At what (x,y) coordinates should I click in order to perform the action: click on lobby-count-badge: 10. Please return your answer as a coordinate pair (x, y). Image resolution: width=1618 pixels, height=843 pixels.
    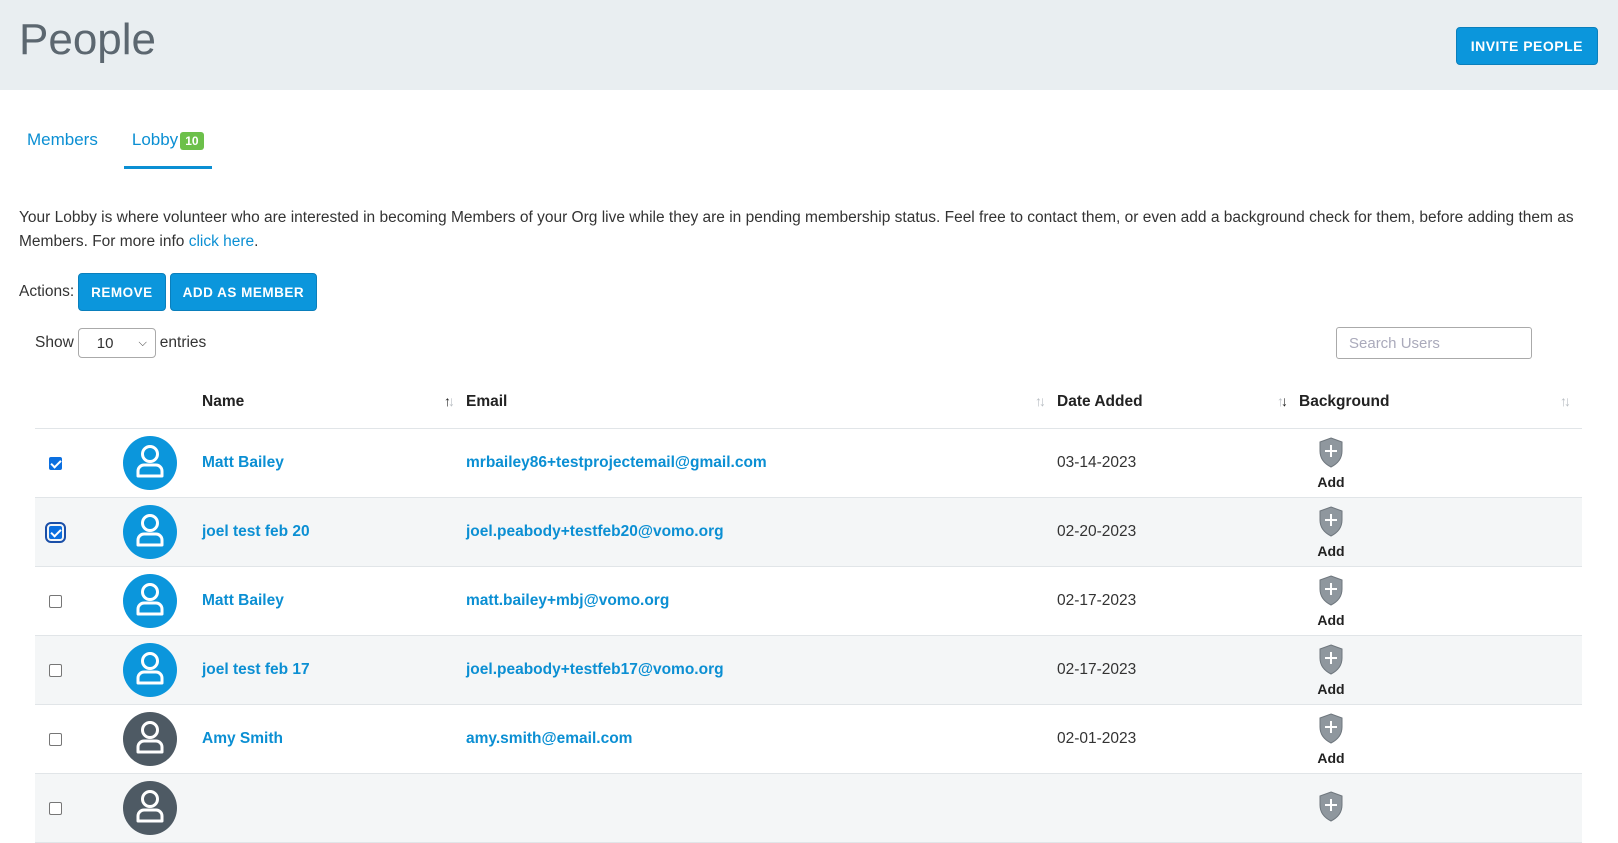
    Looking at the image, I should click on (192, 141).